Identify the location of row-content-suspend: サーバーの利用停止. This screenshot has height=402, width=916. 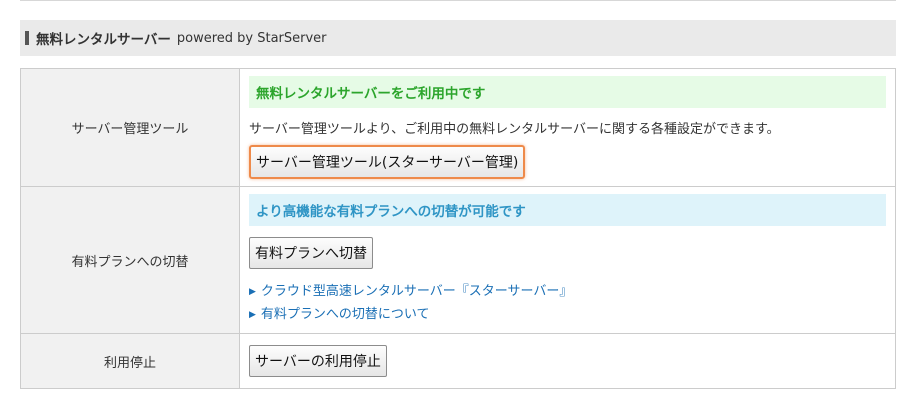
(567, 361).